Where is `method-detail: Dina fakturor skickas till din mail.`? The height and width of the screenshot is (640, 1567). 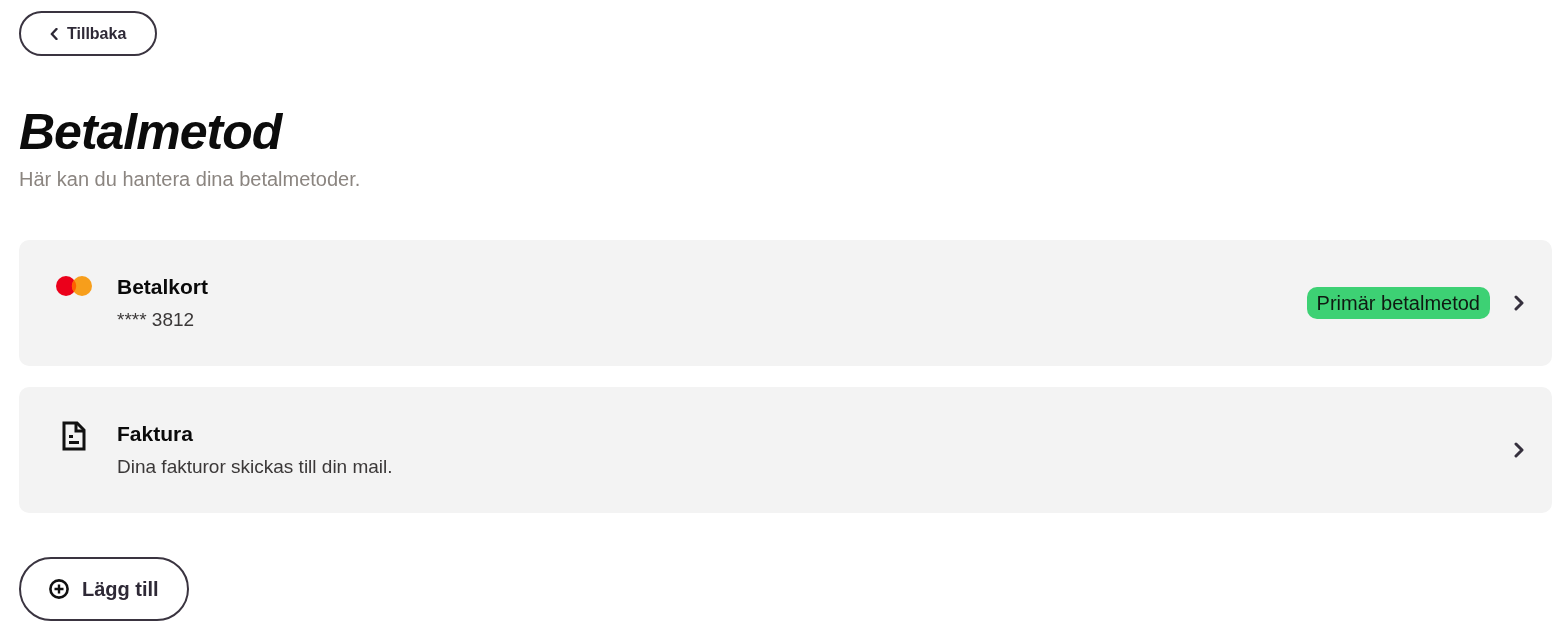
method-detail: Dina fakturor skickas till din mail. is located at coordinates (255, 467).